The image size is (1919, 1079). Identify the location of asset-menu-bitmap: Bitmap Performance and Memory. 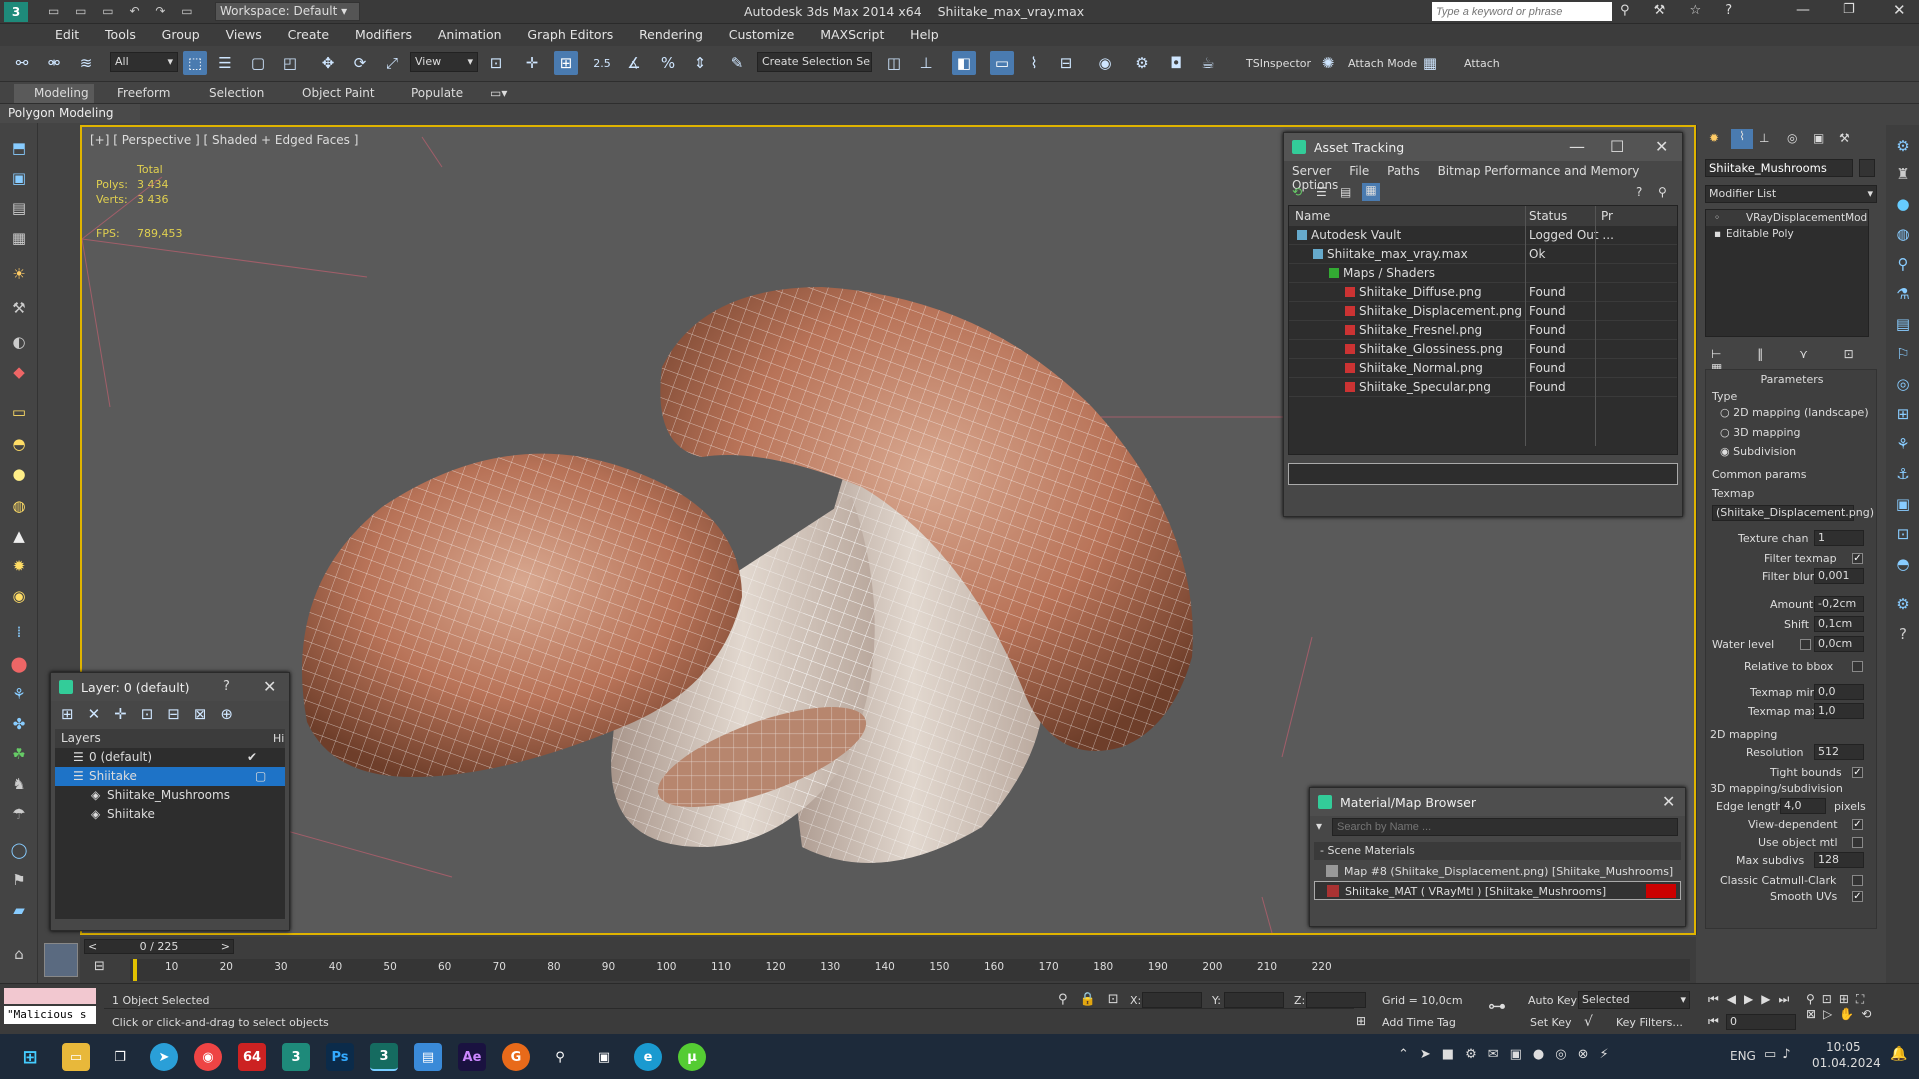
(1539, 171).